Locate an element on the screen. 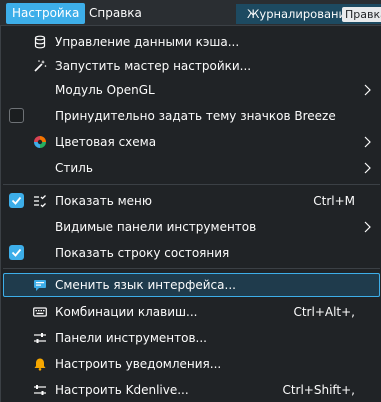  menu-help: Справка is located at coordinates (115, 13).